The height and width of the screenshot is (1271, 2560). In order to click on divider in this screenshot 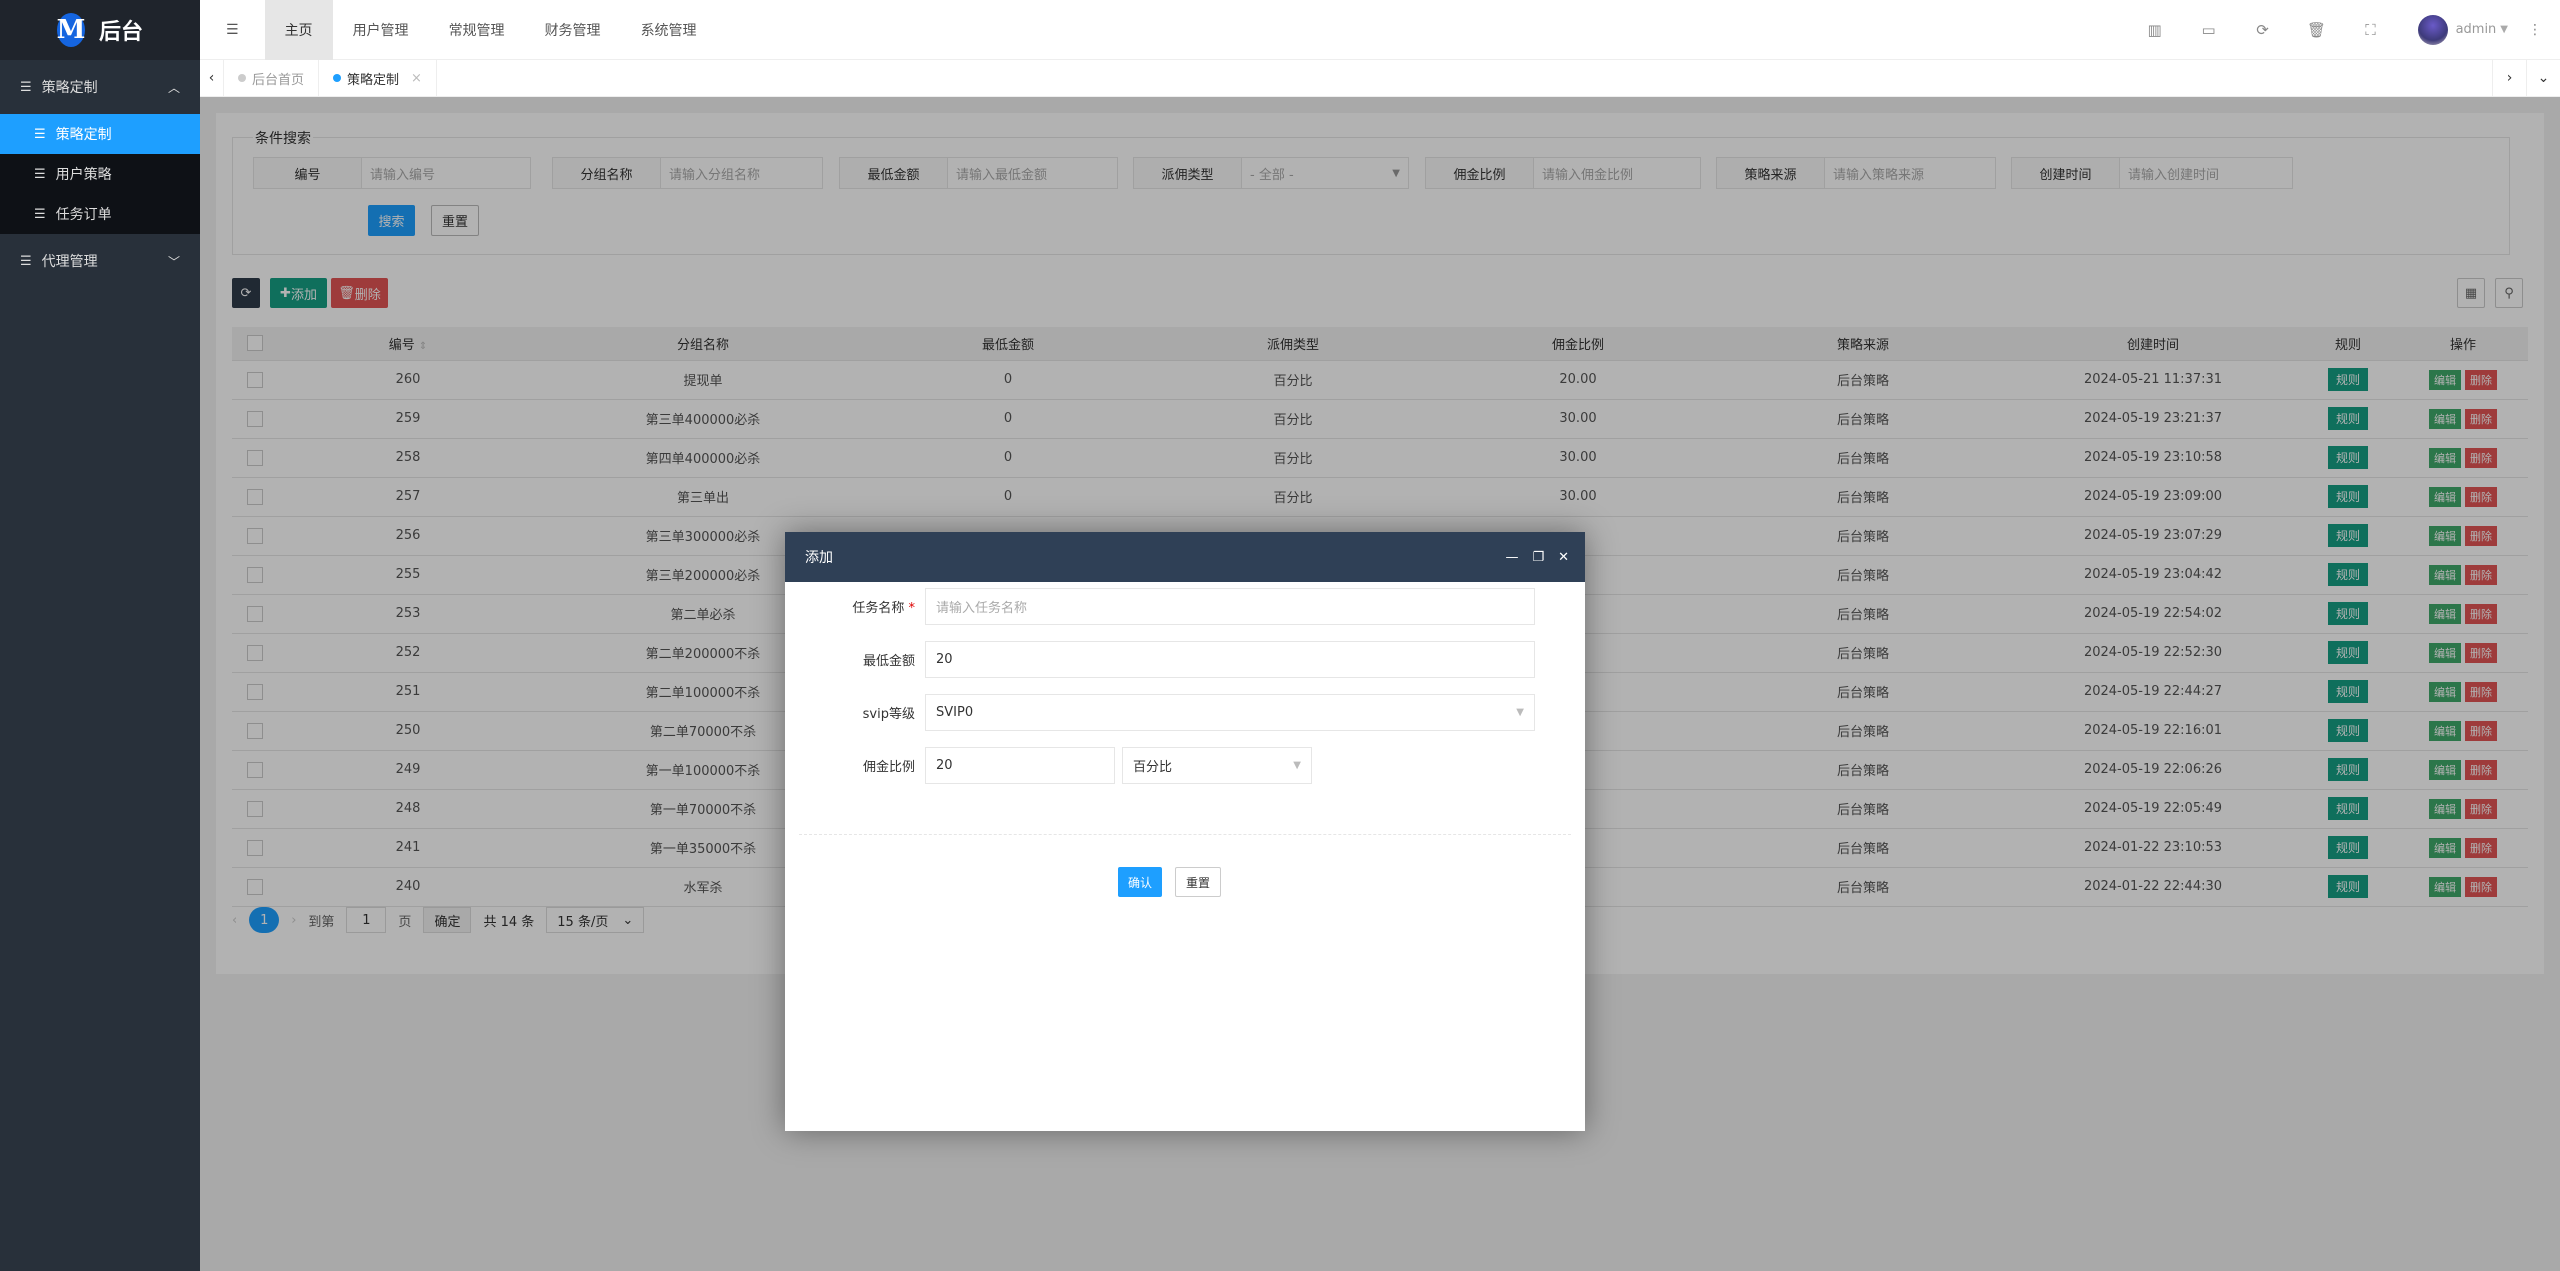, I will do `click(1185, 834)`.